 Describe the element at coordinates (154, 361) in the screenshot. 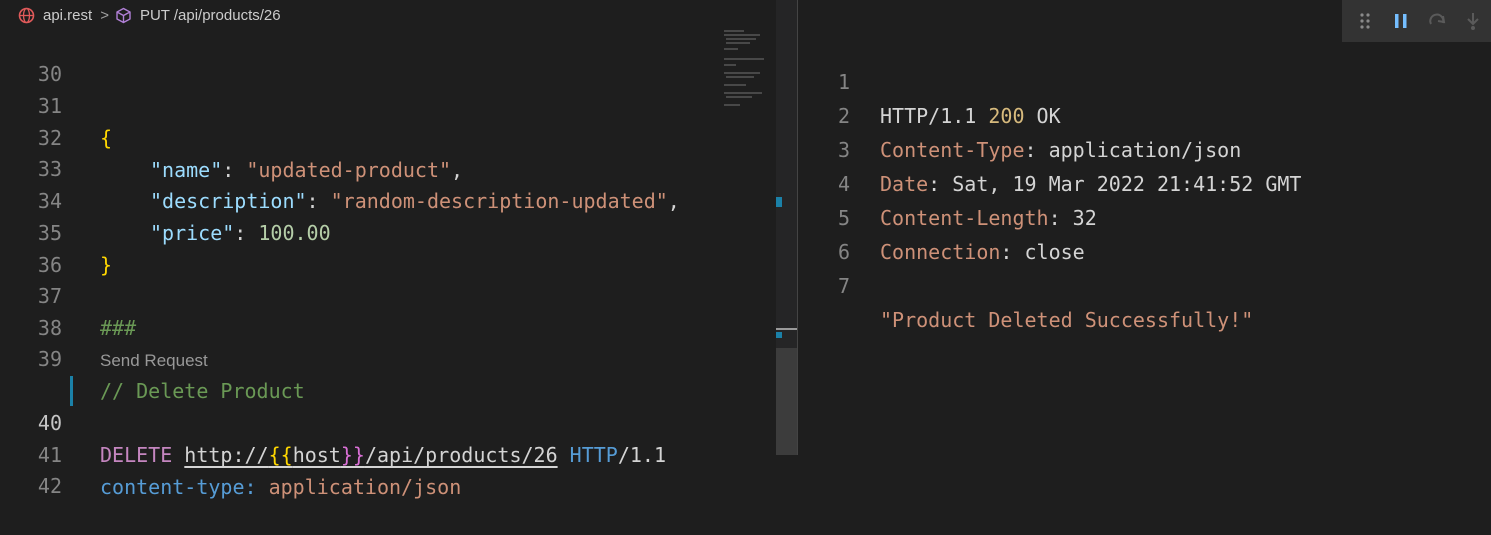

I see `send-request-codelens: Send Request` at that location.